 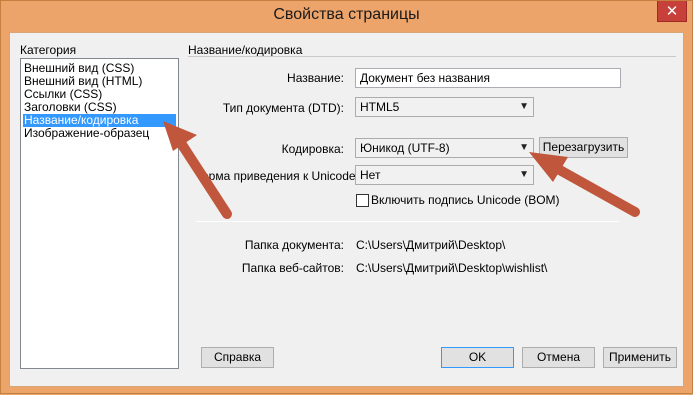 What do you see at coordinates (203, 177) in the screenshot?
I see `annotation-arrow-left` at bounding box center [203, 177].